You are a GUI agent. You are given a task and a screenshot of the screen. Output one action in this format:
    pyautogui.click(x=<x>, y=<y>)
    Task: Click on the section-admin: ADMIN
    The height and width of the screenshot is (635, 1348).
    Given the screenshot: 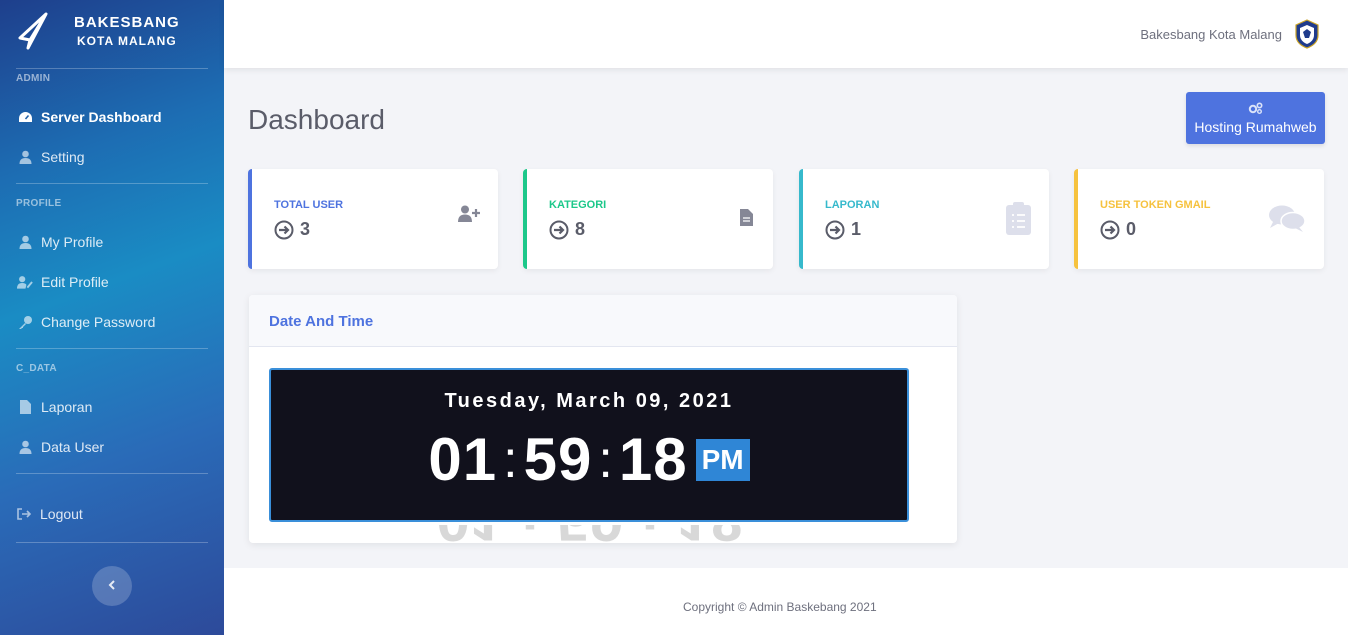 What is the action you would take?
    pyautogui.click(x=33, y=78)
    